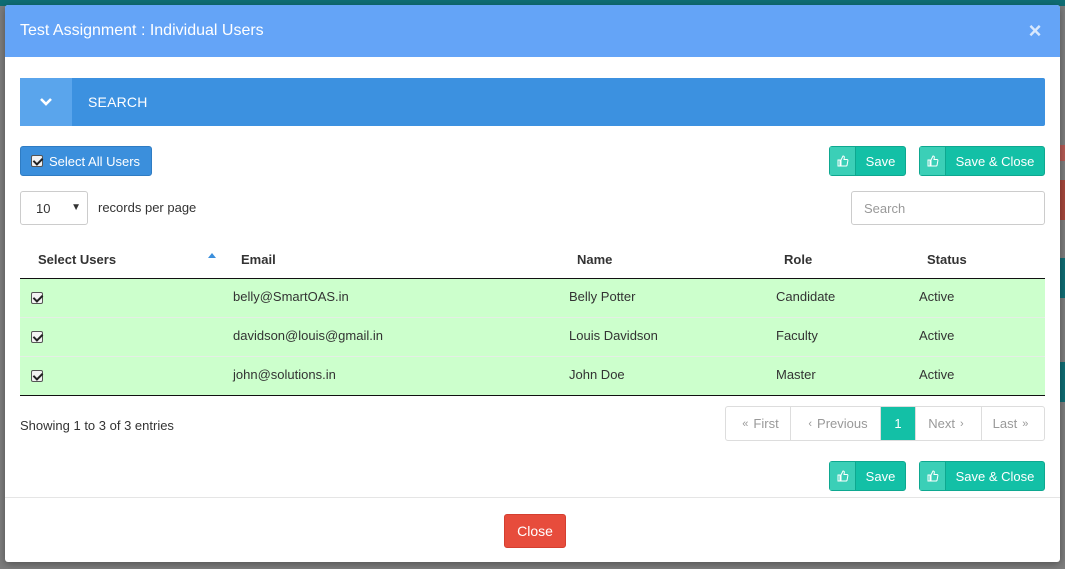 The height and width of the screenshot is (569, 1065). Describe the element at coordinates (46, 102) in the screenshot. I see `chevron-down-icon` at that location.